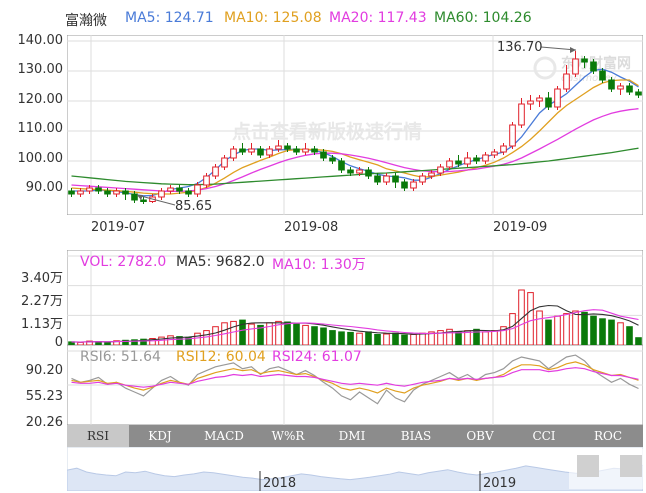 This screenshot has width=646, height=493. I want to click on vol-legend: VOL: 2782.0, so click(123, 262).